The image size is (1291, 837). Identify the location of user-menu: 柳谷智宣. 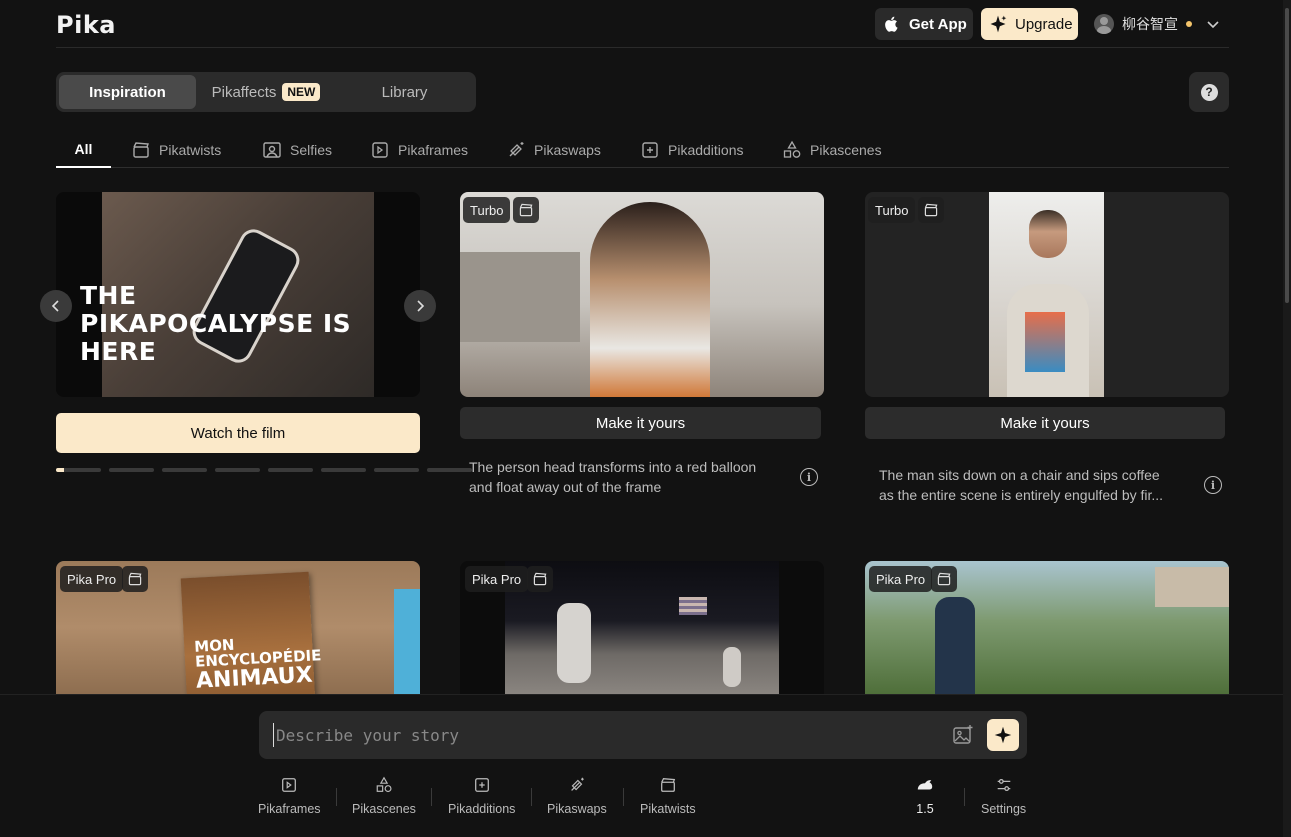
(1157, 24).